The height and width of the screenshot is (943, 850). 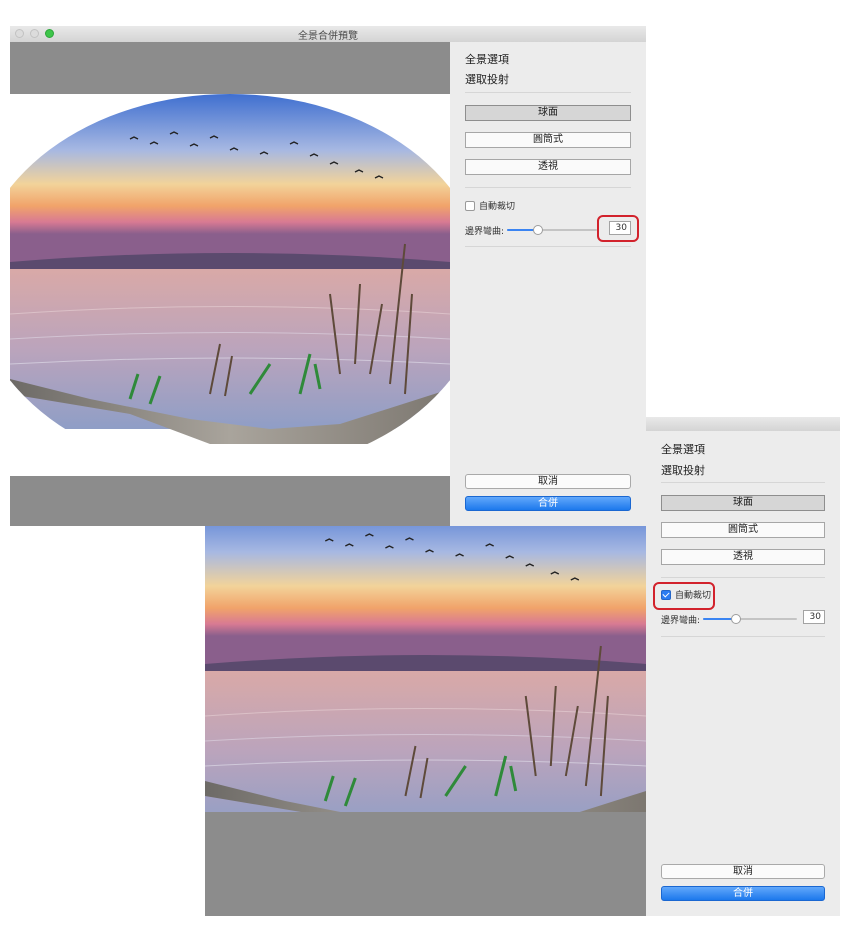 I want to click on boundary-warp-value: 30, so click(x=814, y=617).